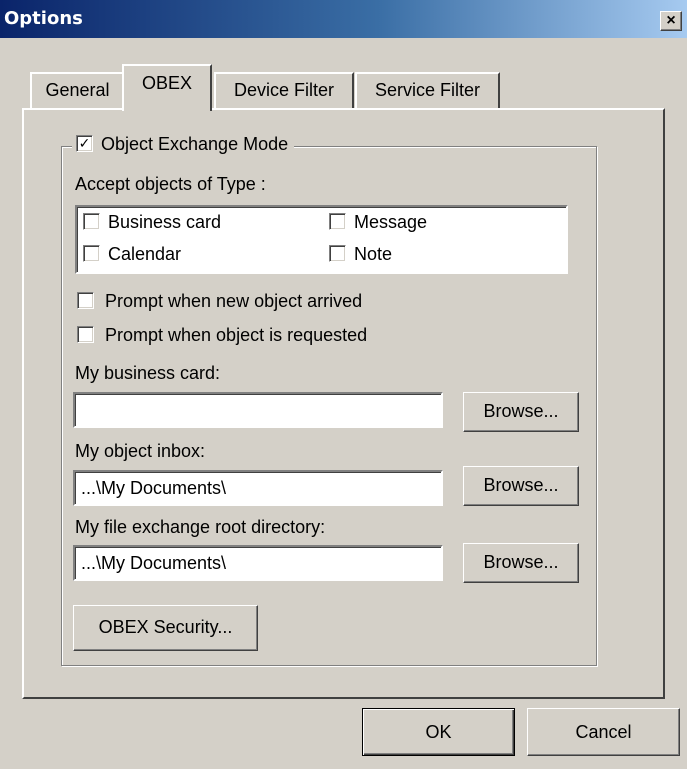 The height and width of the screenshot is (769, 687). I want to click on tab-device-filter: Device Filter, so click(284, 91).